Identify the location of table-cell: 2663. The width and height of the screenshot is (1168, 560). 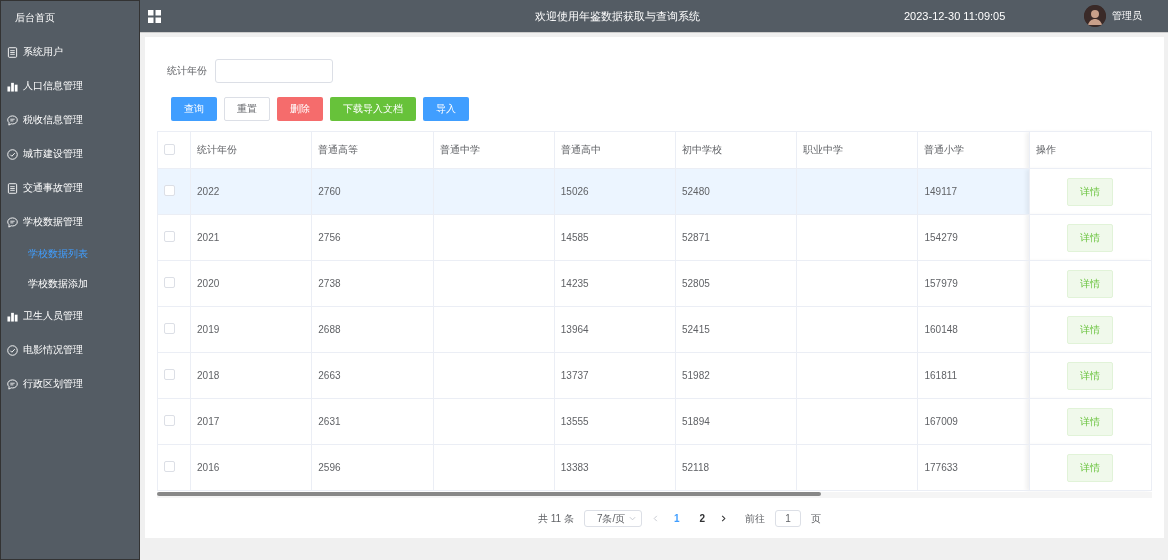
(329, 375).